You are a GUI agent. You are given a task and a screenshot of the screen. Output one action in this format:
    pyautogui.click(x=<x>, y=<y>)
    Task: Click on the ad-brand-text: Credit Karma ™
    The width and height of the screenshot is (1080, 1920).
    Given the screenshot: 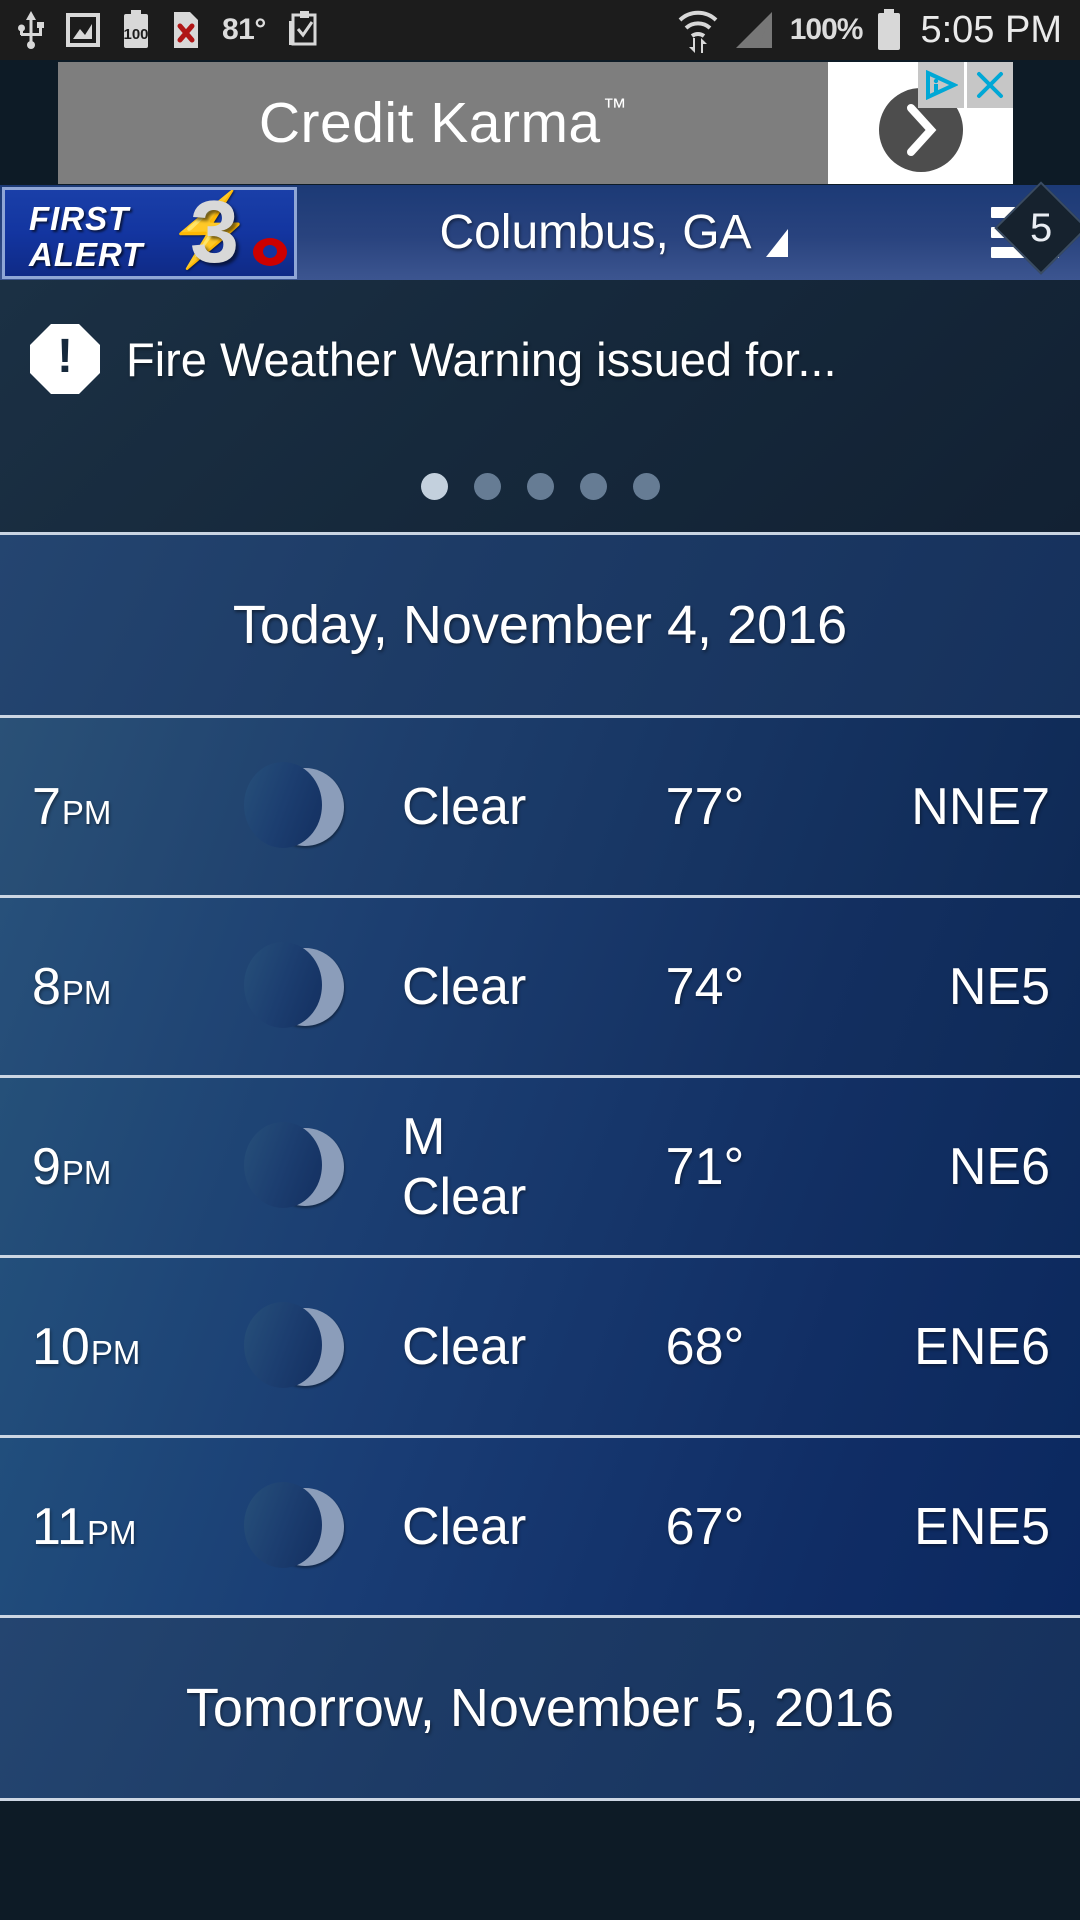 What is the action you would take?
    pyautogui.click(x=443, y=123)
    